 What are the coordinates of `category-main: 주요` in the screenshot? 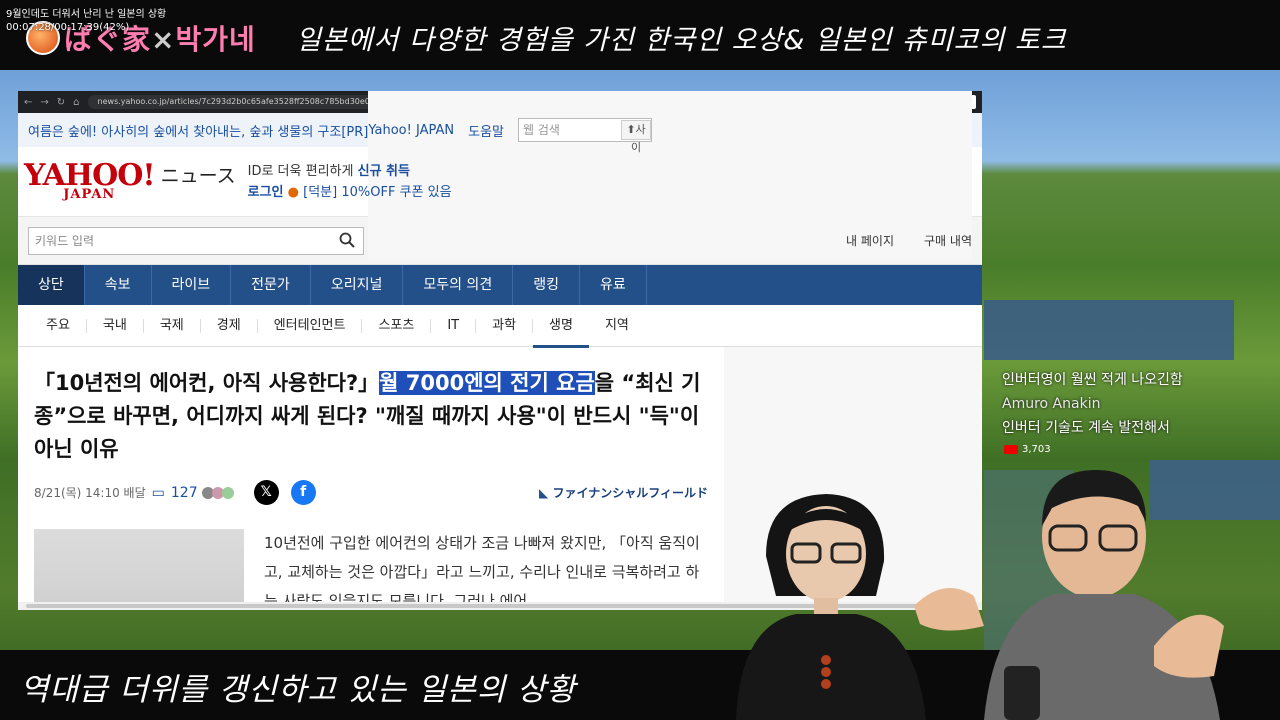 It's located at (58, 325).